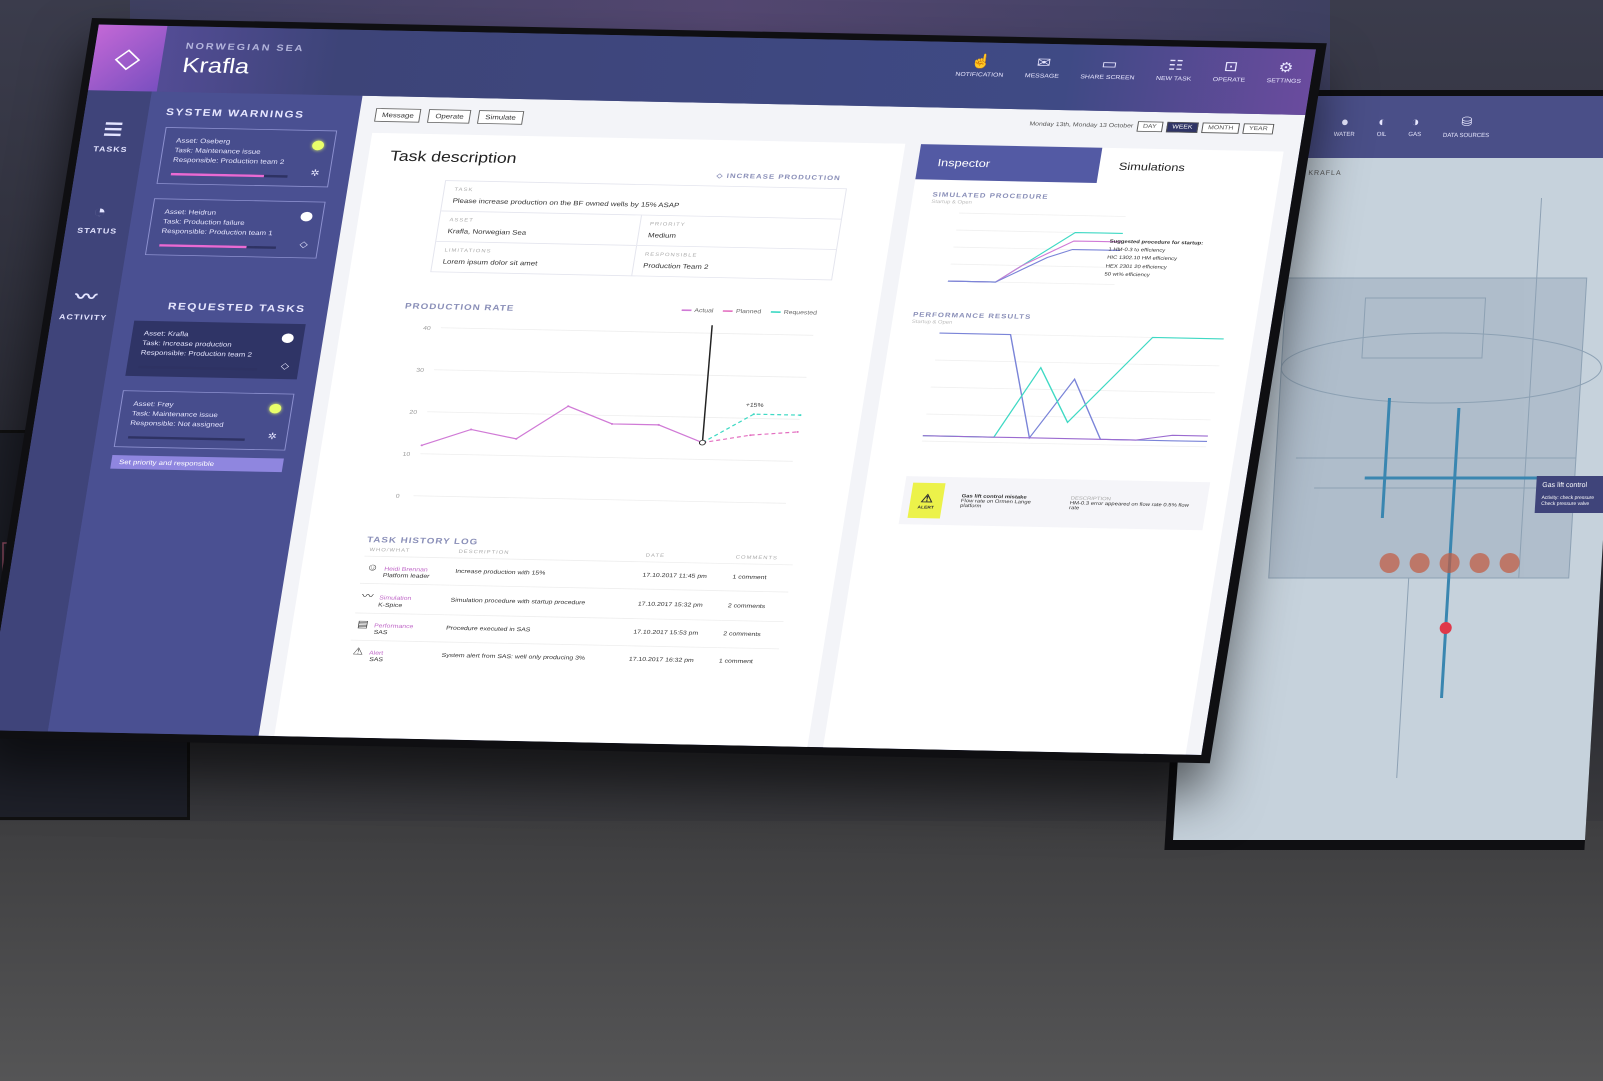 The image size is (1603, 1081). I want to click on range-day: DAY, so click(1150, 127).